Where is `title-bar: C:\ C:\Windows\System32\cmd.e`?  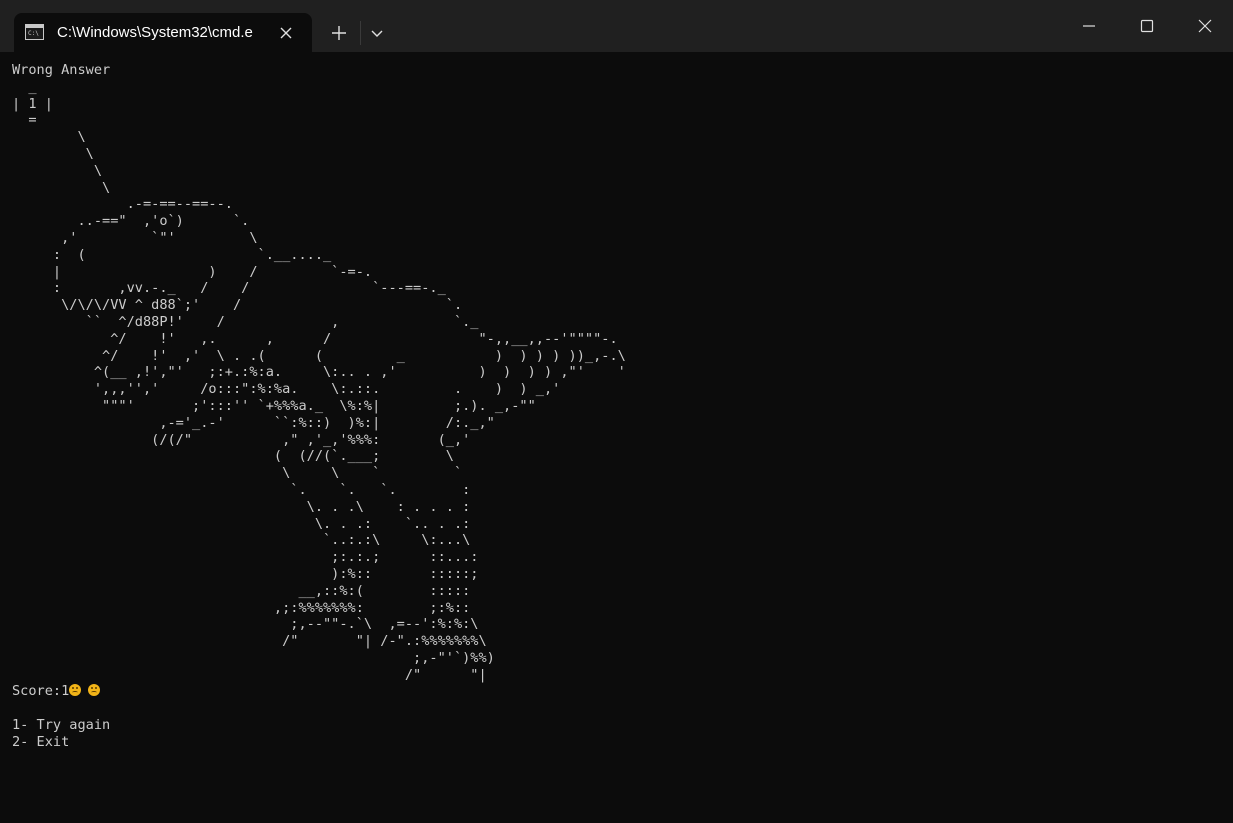 title-bar: C:\ C:\Windows\System32\cmd.e is located at coordinates (616, 26).